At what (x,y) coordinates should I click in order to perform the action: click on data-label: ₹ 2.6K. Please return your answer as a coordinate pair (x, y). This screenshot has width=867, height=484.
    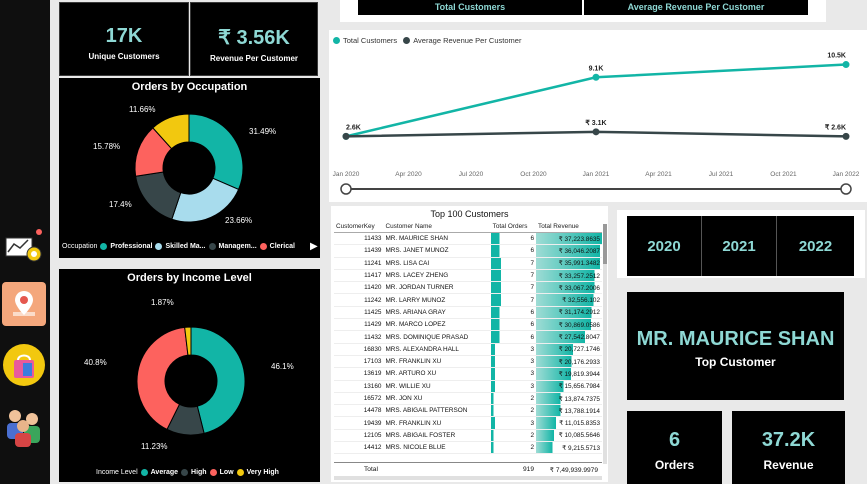
    Looking at the image, I should click on (835, 127).